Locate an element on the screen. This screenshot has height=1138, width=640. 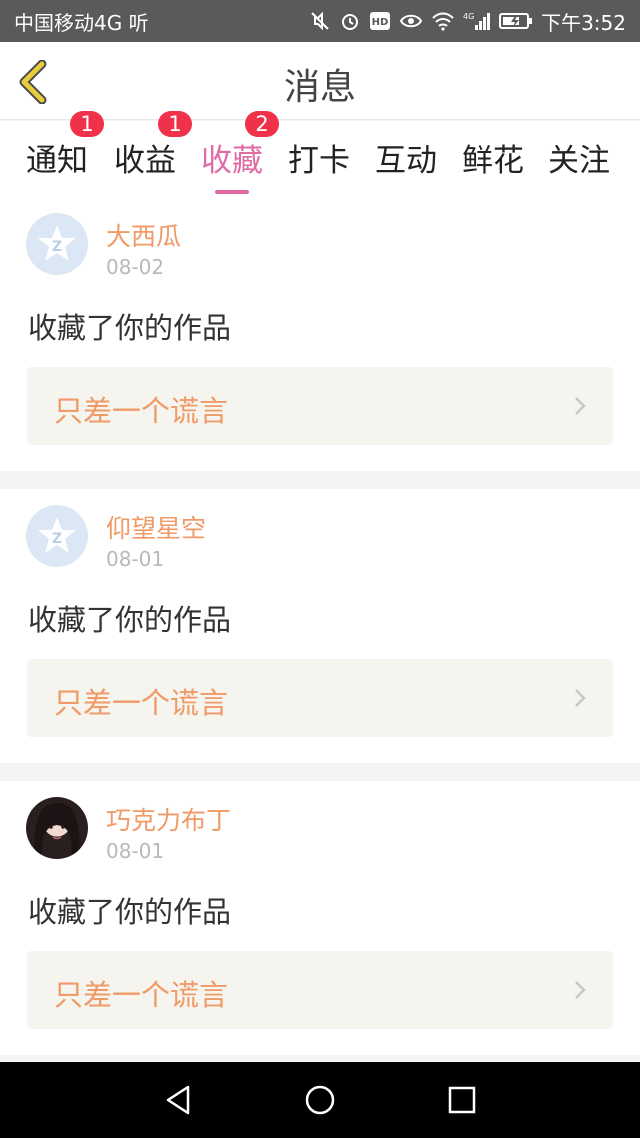
battery-charging-icon is located at coordinates (516, 21).